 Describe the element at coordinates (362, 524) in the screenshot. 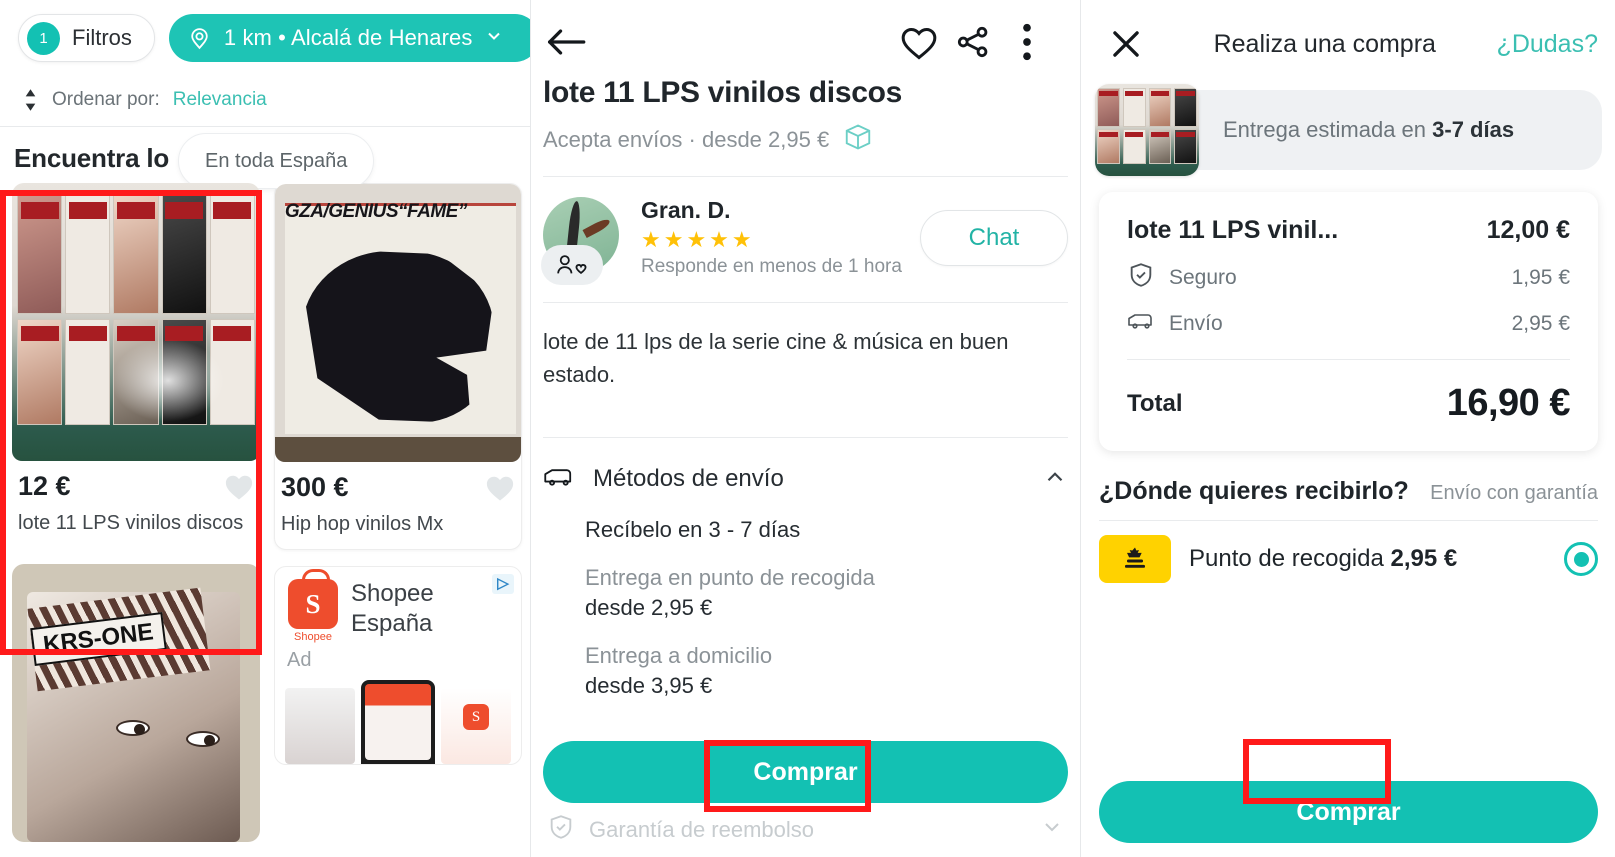

I see `listing-title-2: Hip hop vinilos Mx` at that location.